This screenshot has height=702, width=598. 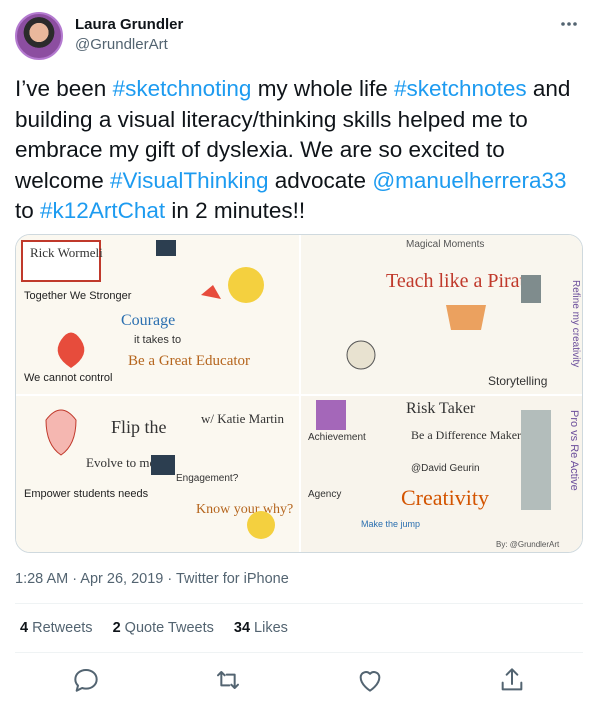 I want to click on tweet-link: @manuelherrera33, so click(x=469, y=180).